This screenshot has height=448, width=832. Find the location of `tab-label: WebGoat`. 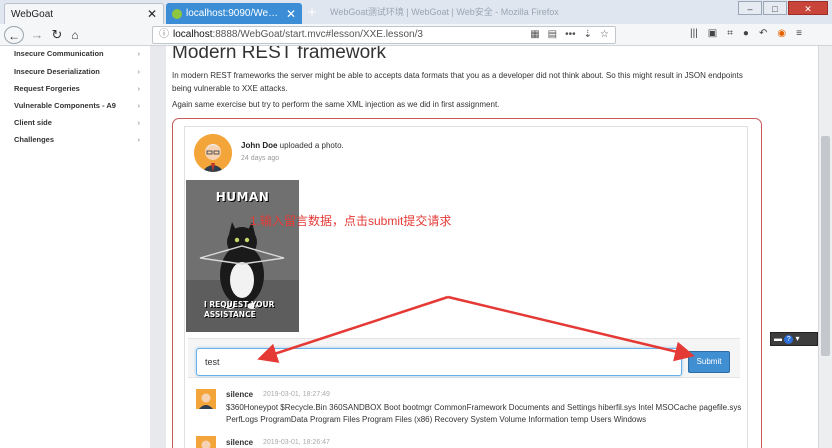

tab-label: WebGoat is located at coordinates (32, 14).